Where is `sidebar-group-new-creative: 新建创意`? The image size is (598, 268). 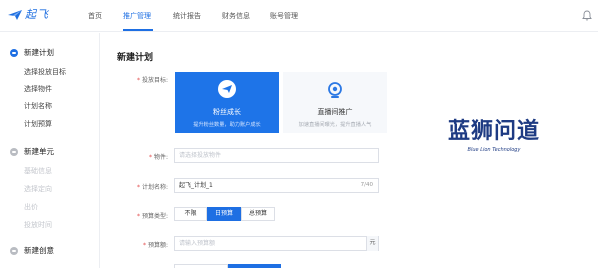 sidebar-group-new-creative: 新建创意 is located at coordinates (32, 250).